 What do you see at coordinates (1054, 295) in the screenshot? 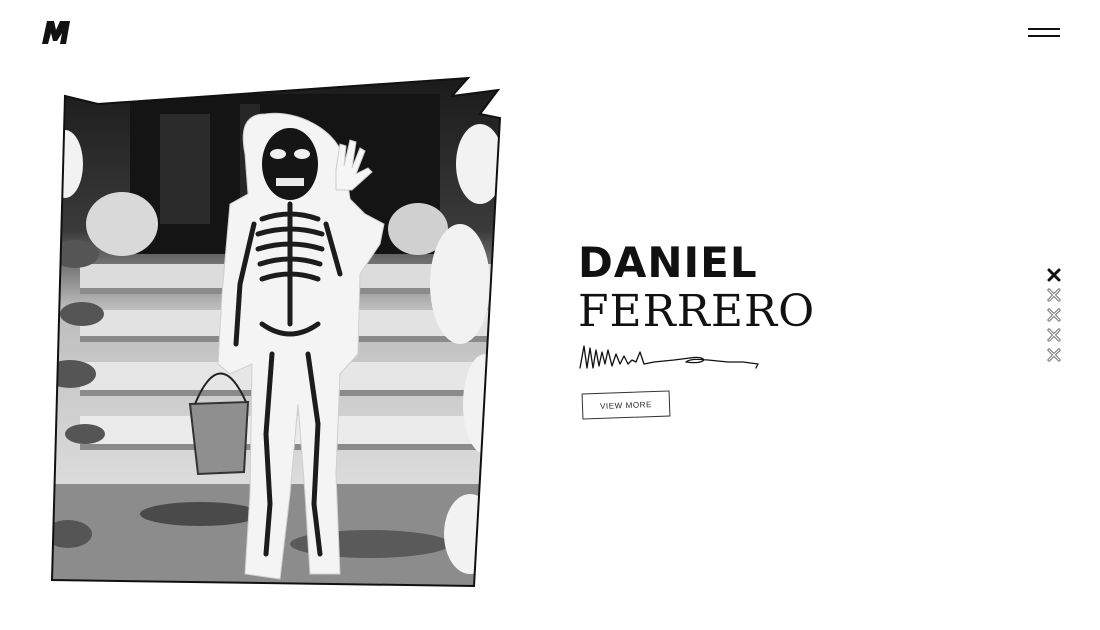
I see `slide-2-x-icon` at bounding box center [1054, 295].